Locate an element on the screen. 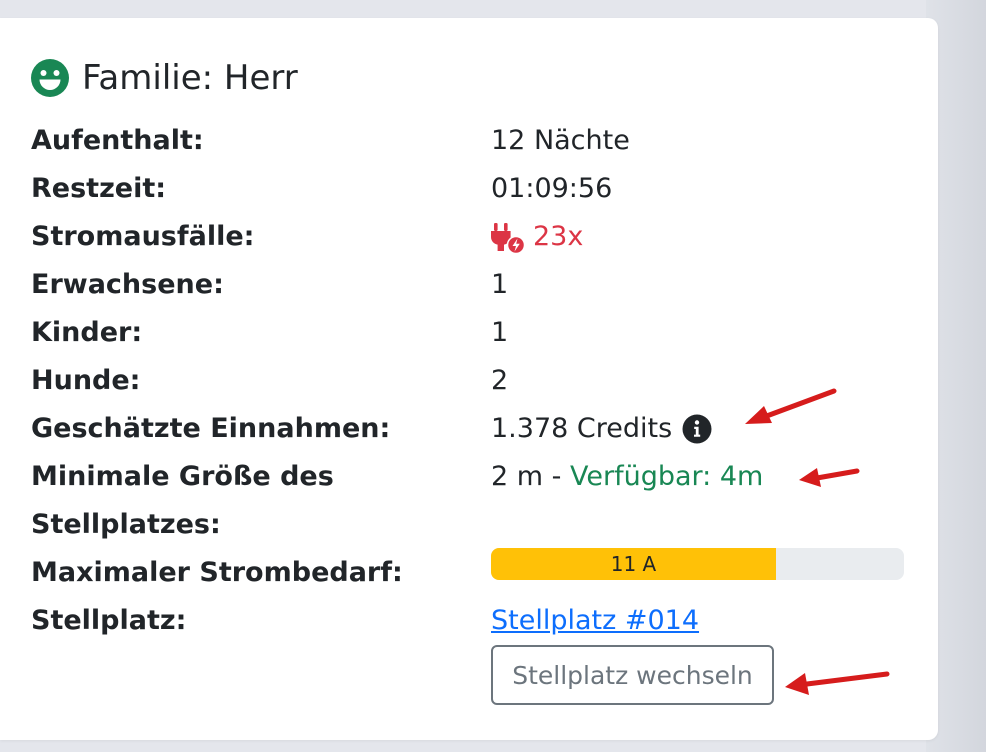  label-dogs: Hunde: is located at coordinates (86, 380).